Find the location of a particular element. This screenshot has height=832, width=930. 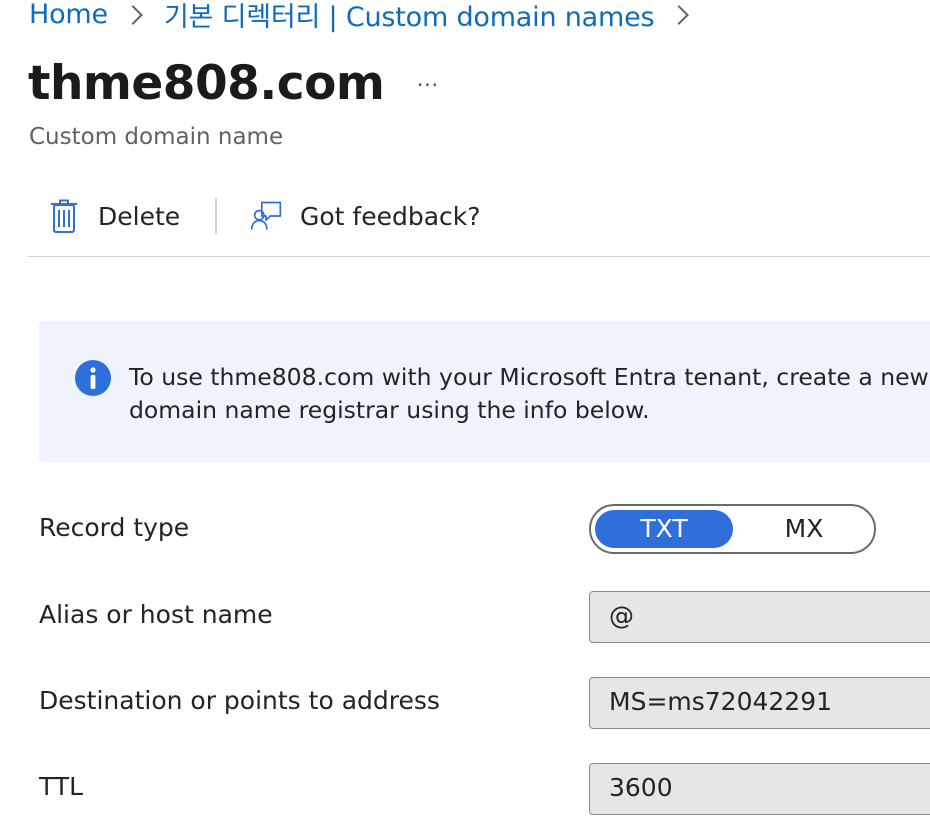

delete-button: Delete is located at coordinates (114, 216).